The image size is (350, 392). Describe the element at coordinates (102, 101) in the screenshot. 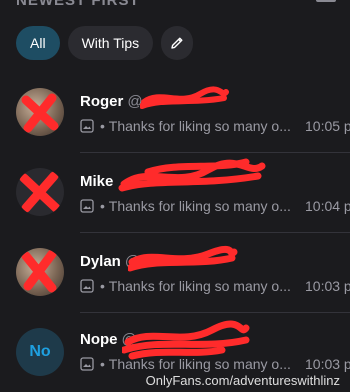

I see `contact-name: Roger` at that location.